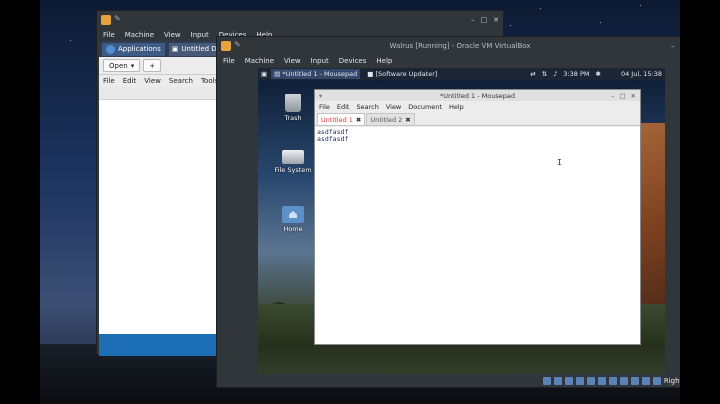  I want to click on audio-icon, so click(568, 381).